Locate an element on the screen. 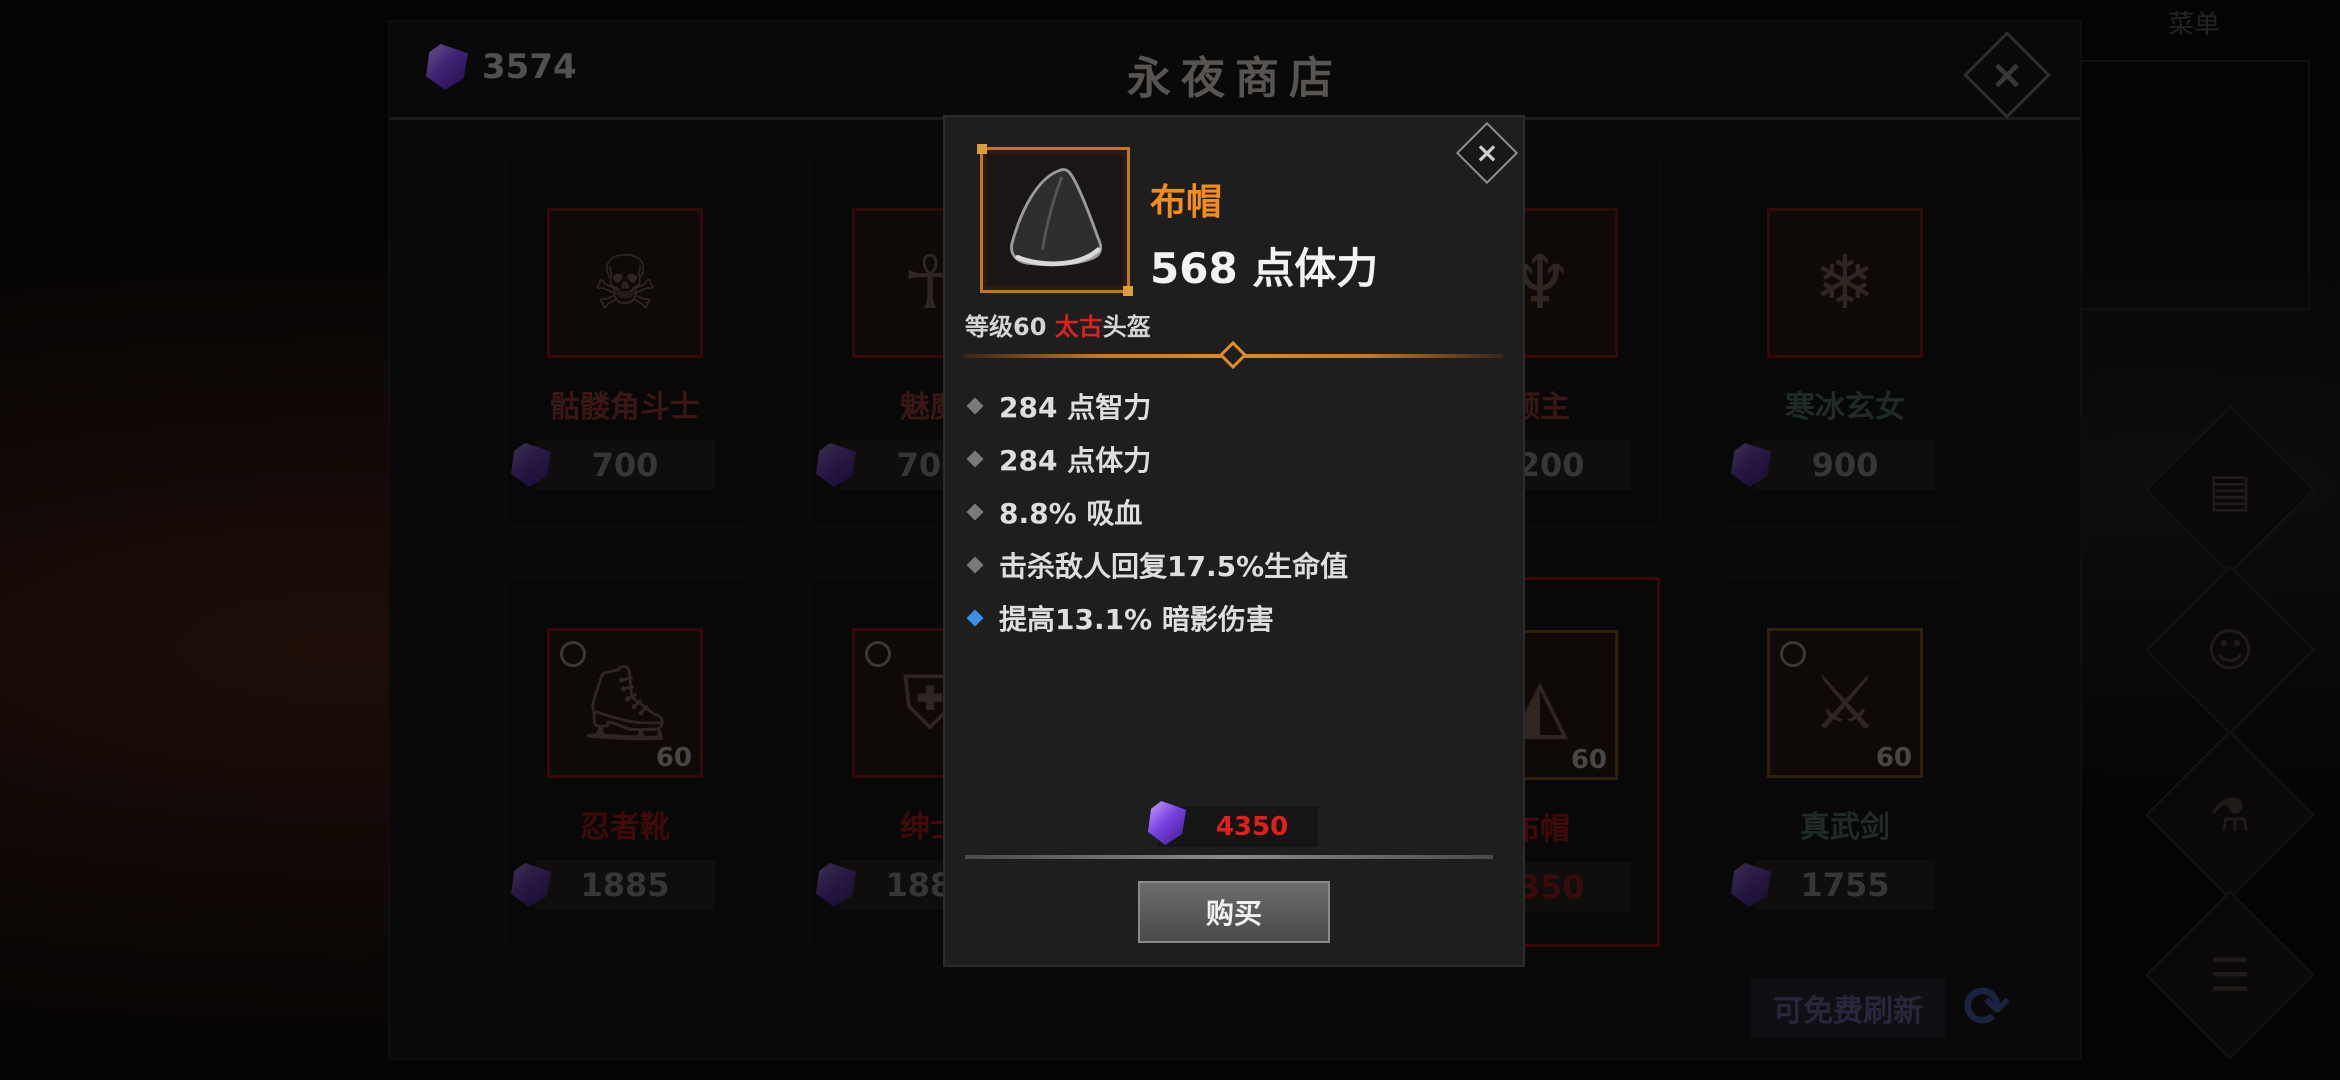 This screenshot has width=2340, height=1080. stat-line: 284 点体力 is located at coordinates (1157, 458).